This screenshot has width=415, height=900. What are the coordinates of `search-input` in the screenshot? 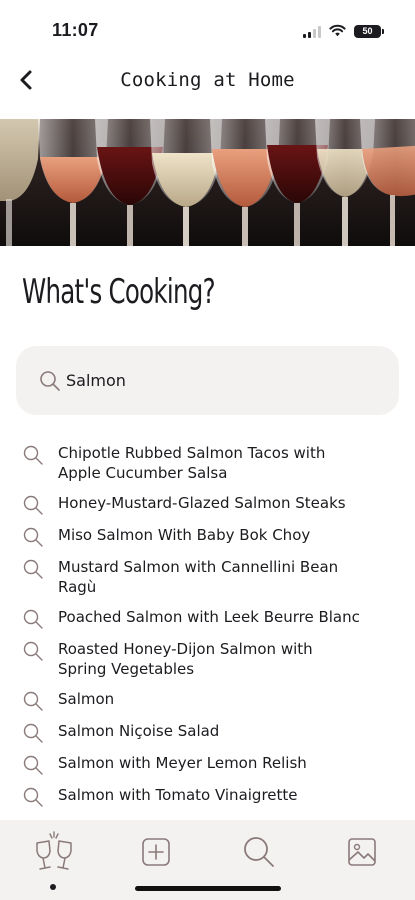 It's located at (216, 380).